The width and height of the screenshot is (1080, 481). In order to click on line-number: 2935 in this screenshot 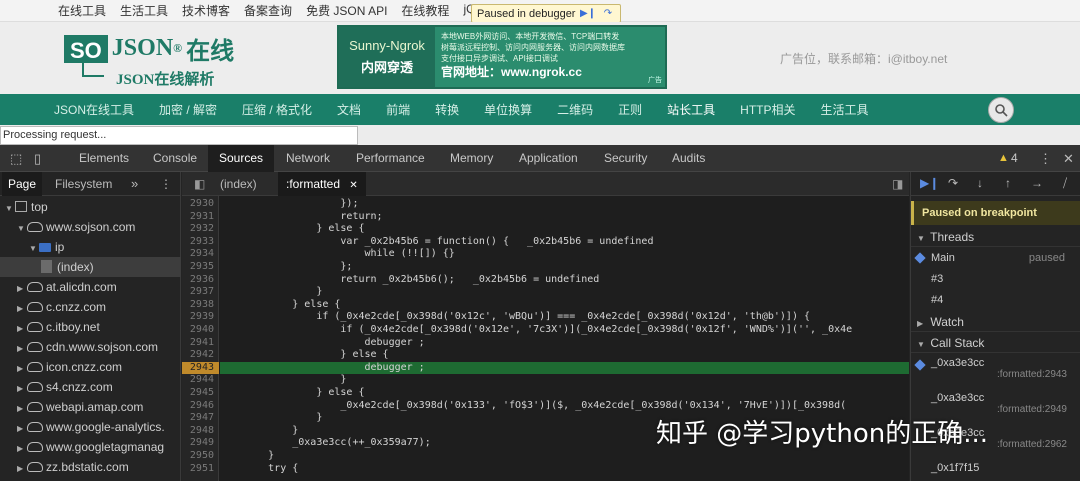, I will do `click(200, 267)`.